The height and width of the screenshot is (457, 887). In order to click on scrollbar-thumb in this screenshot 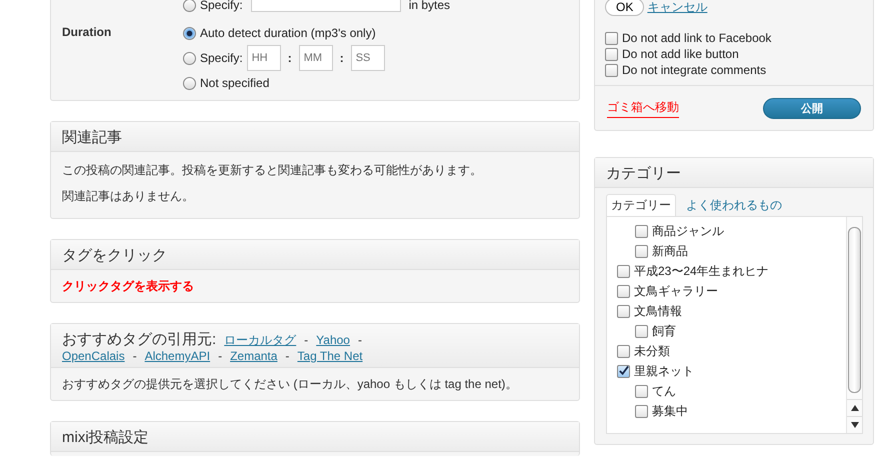, I will do `click(854, 310)`.